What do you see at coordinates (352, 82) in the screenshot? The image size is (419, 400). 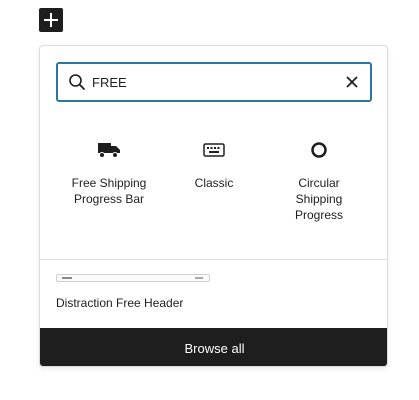 I see `close-icon` at bounding box center [352, 82].